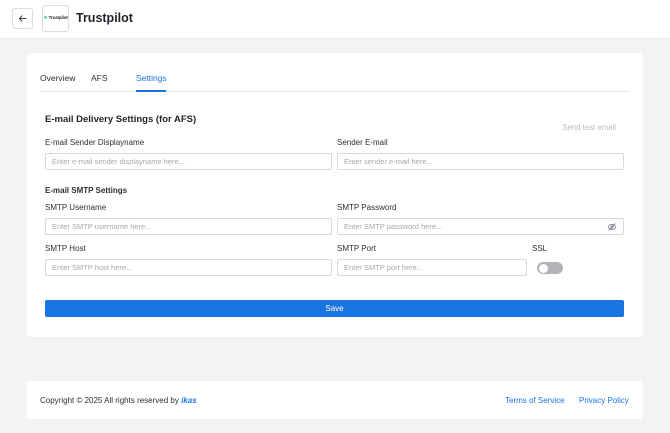 This screenshot has height=433, width=670. Describe the element at coordinates (480, 226) in the screenshot. I see `smtp-password-input` at that location.